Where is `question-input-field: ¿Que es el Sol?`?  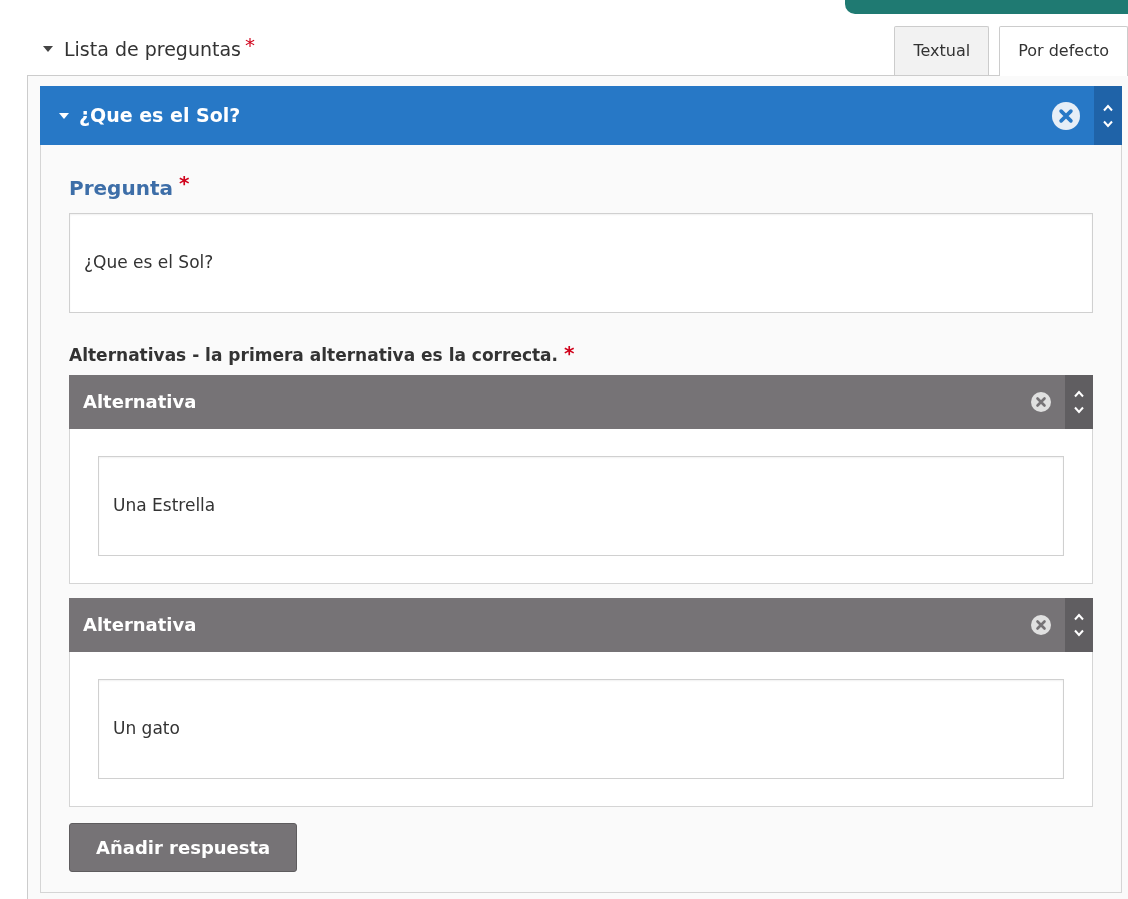 question-input-field: ¿Que es el Sol? is located at coordinates (581, 263).